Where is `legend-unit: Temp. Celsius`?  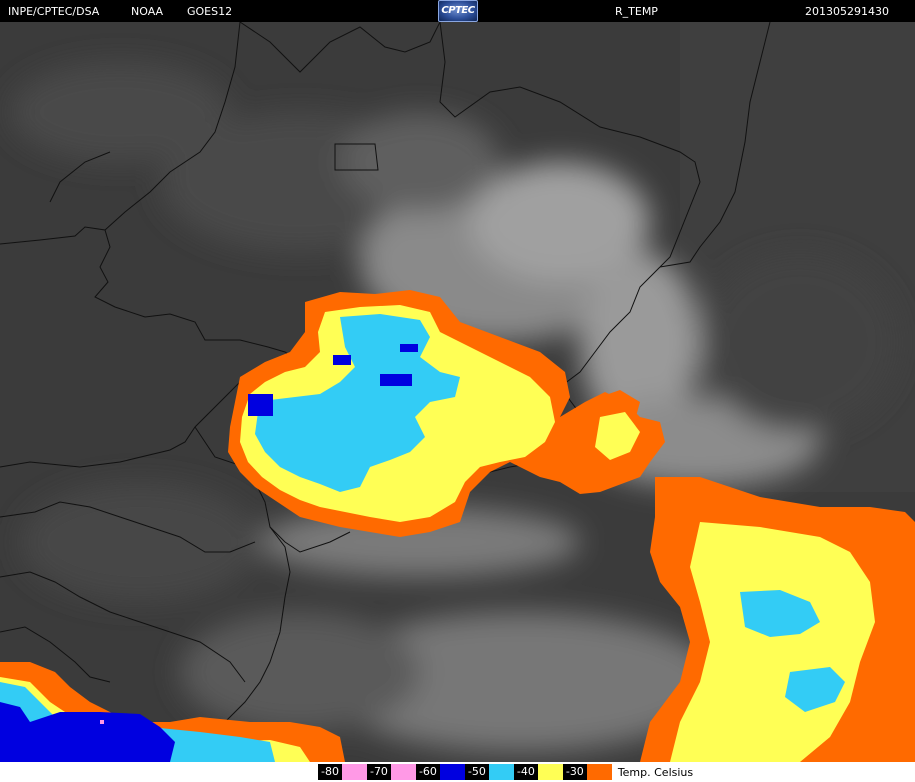
legend-unit: Temp. Celsius is located at coordinates (655, 772).